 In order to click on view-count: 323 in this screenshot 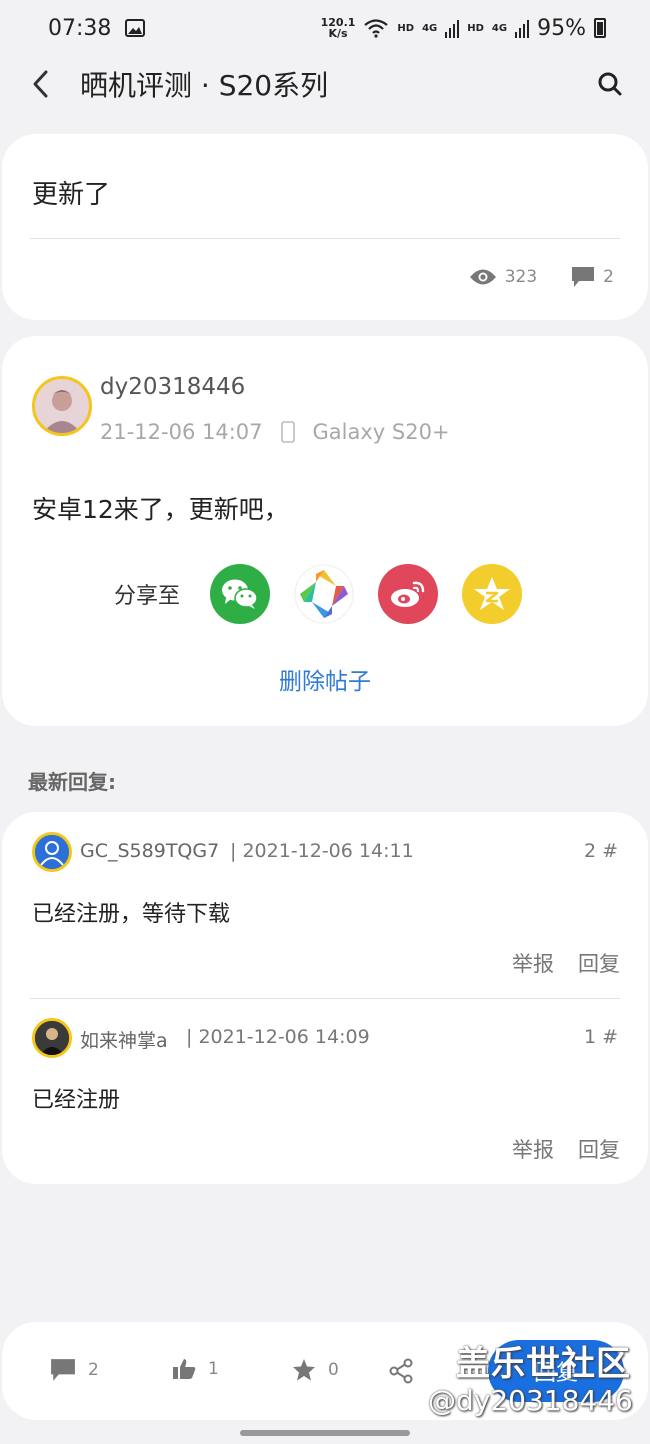, I will do `click(503, 277)`.